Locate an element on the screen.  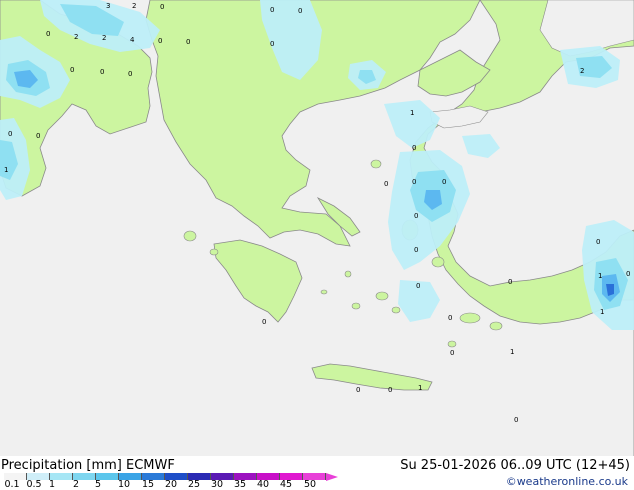
legend-ticks: 0.1 0.5 1 2 5 10 15 20 25 30 35 40 45 50 is located at coordinates (170, 484).